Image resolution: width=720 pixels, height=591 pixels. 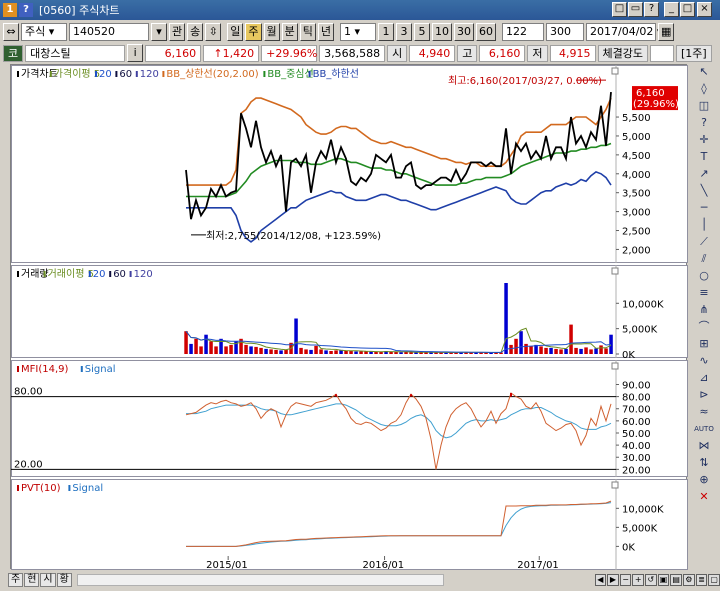 What do you see at coordinates (704, 480) in the screenshot?
I see `zoom-icon: ⊕` at bounding box center [704, 480].